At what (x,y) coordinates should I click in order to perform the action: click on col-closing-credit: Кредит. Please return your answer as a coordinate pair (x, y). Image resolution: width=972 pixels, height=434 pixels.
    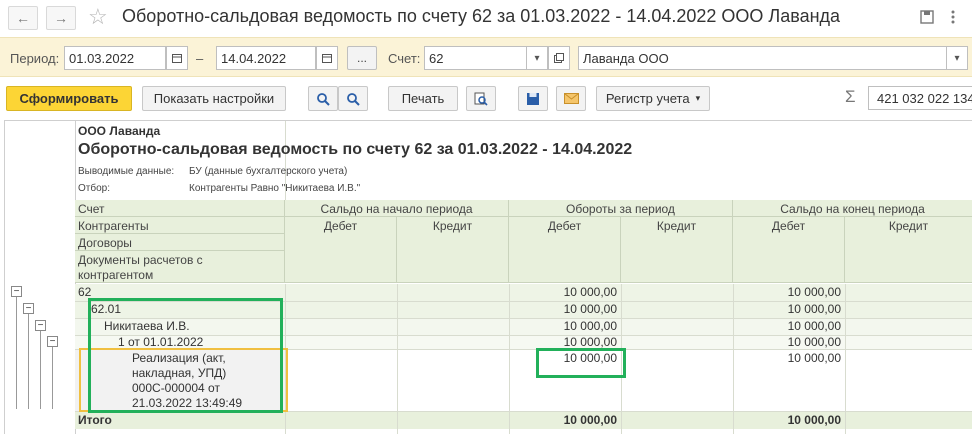
    Looking at the image, I should click on (908, 250).